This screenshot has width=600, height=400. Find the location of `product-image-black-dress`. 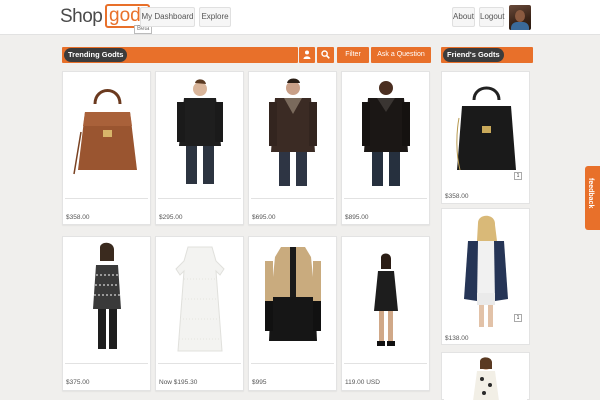

product-image-black-dress is located at coordinates (385, 298).